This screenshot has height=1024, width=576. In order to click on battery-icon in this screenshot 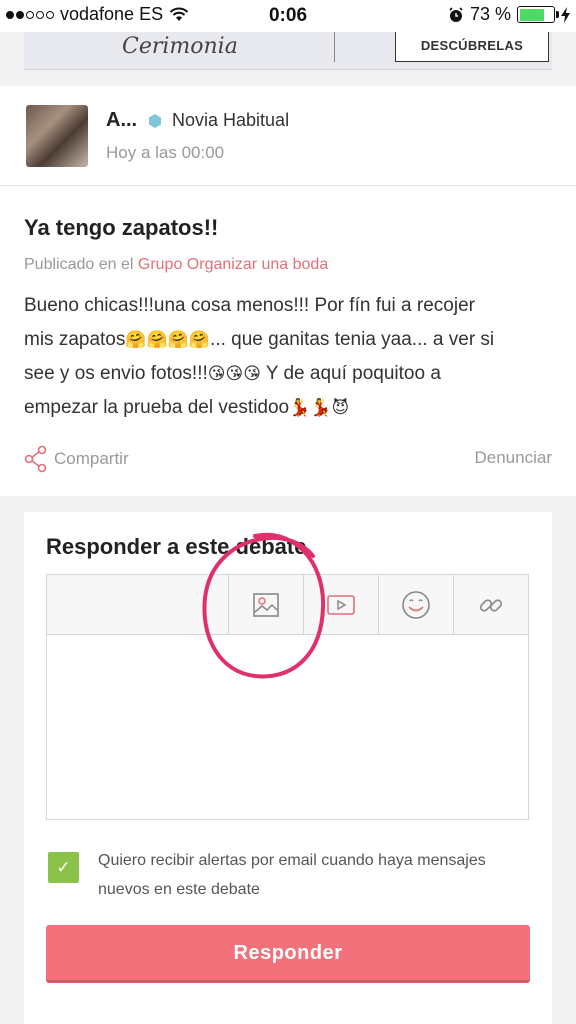, I will do `click(538, 14)`.